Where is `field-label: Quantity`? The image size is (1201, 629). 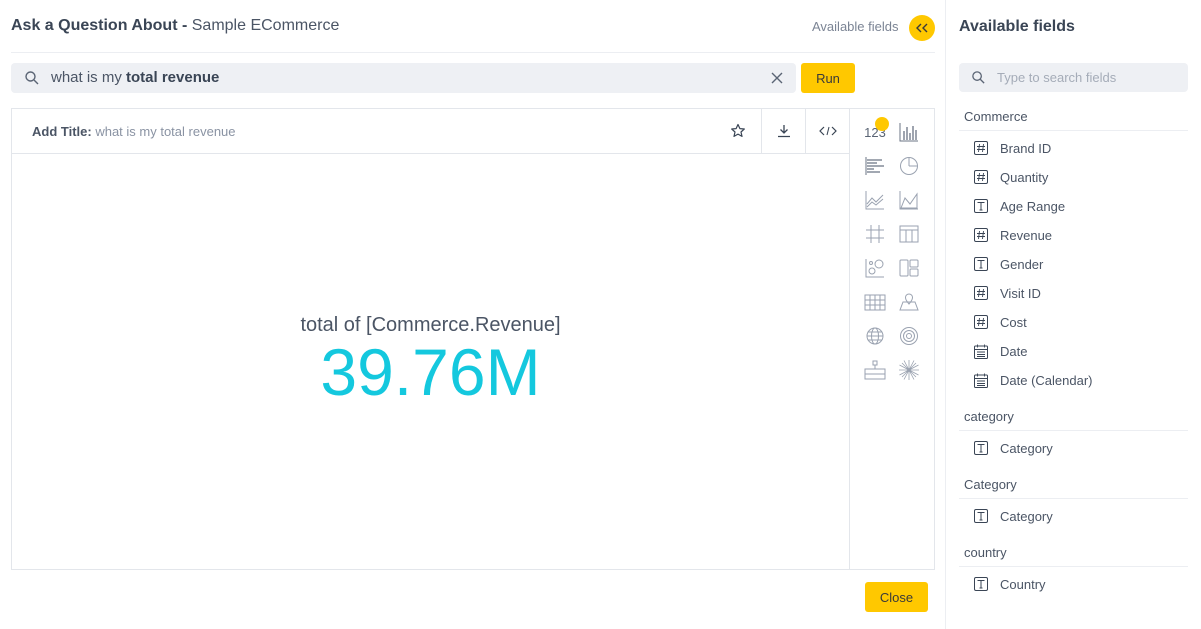
field-label: Quantity is located at coordinates (1024, 177).